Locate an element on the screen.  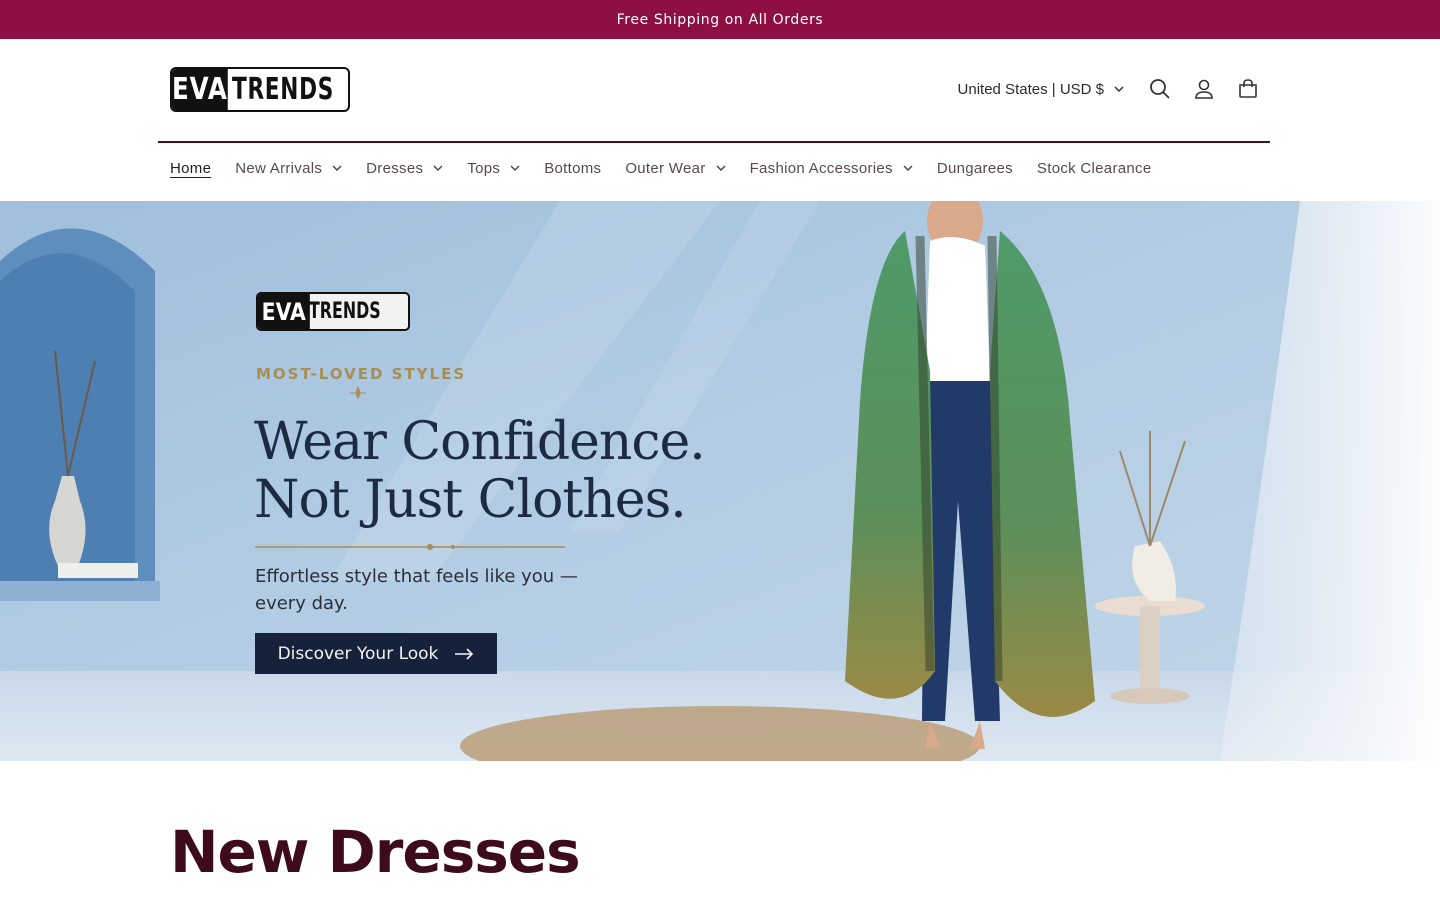
ornament-icon is located at coordinates (358, 393).